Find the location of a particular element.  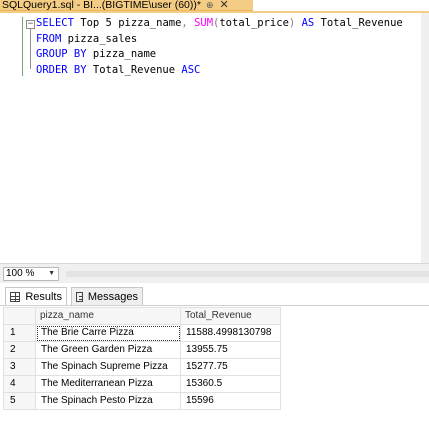

row-number: 3 is located at coordinates (19, 367).